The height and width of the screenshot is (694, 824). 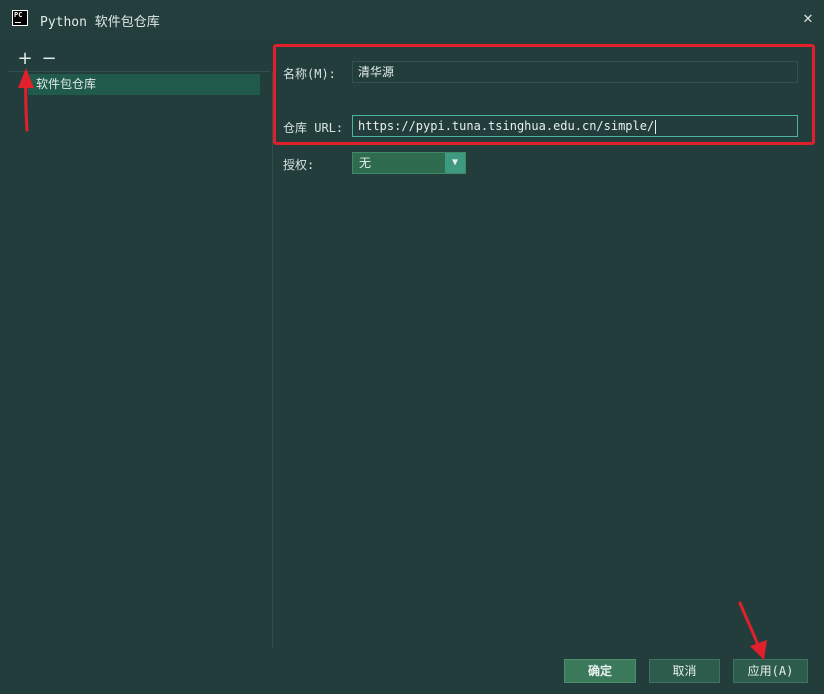 I want to click on chevron-down-icon: ▼, so click(x=455, y=163).